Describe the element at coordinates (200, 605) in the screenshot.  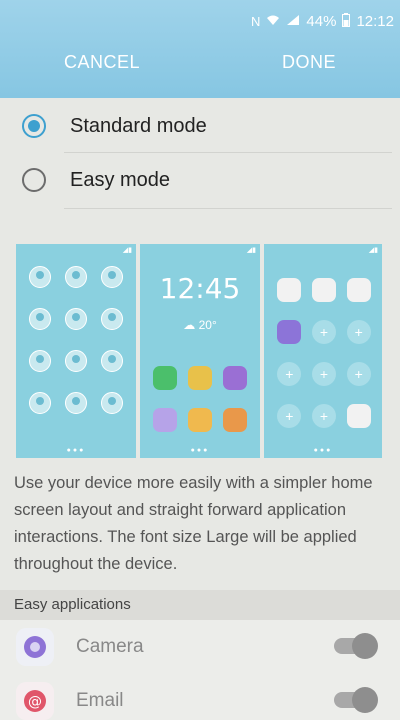
I see `easy-applications-header: Easy applications` at that location.